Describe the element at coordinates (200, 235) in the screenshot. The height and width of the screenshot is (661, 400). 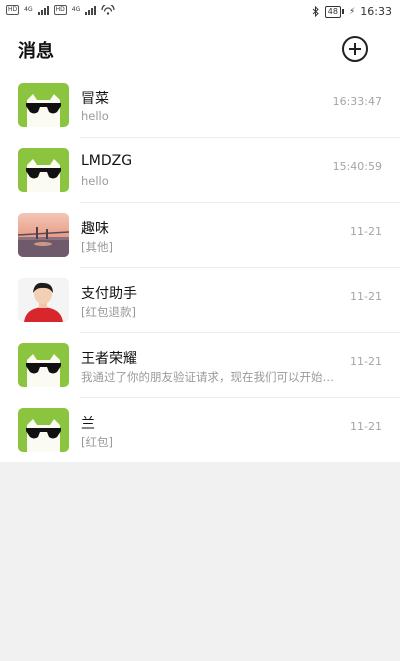
I see `conversation-item: 趣味 [其他] 11-21` at that location.